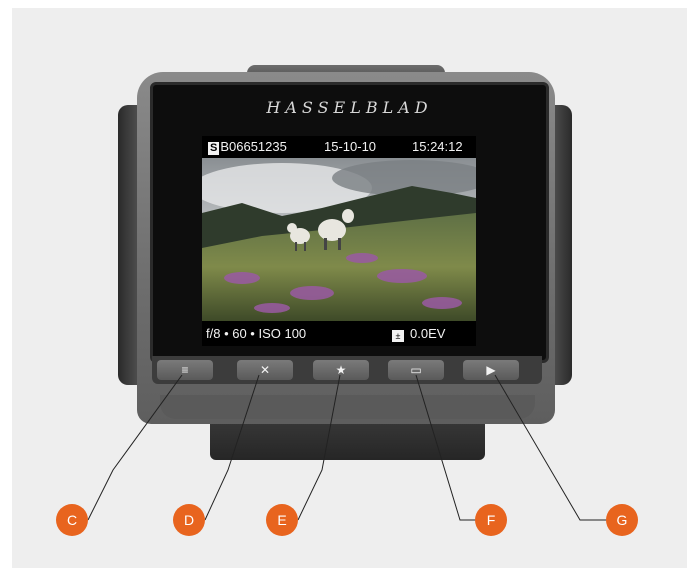 The width and height of the screenshot is (698, 578). What do you see at coordinates (552, 447) in the screenshot?
I see `leader-line-g` at bounding box center [552, 447].